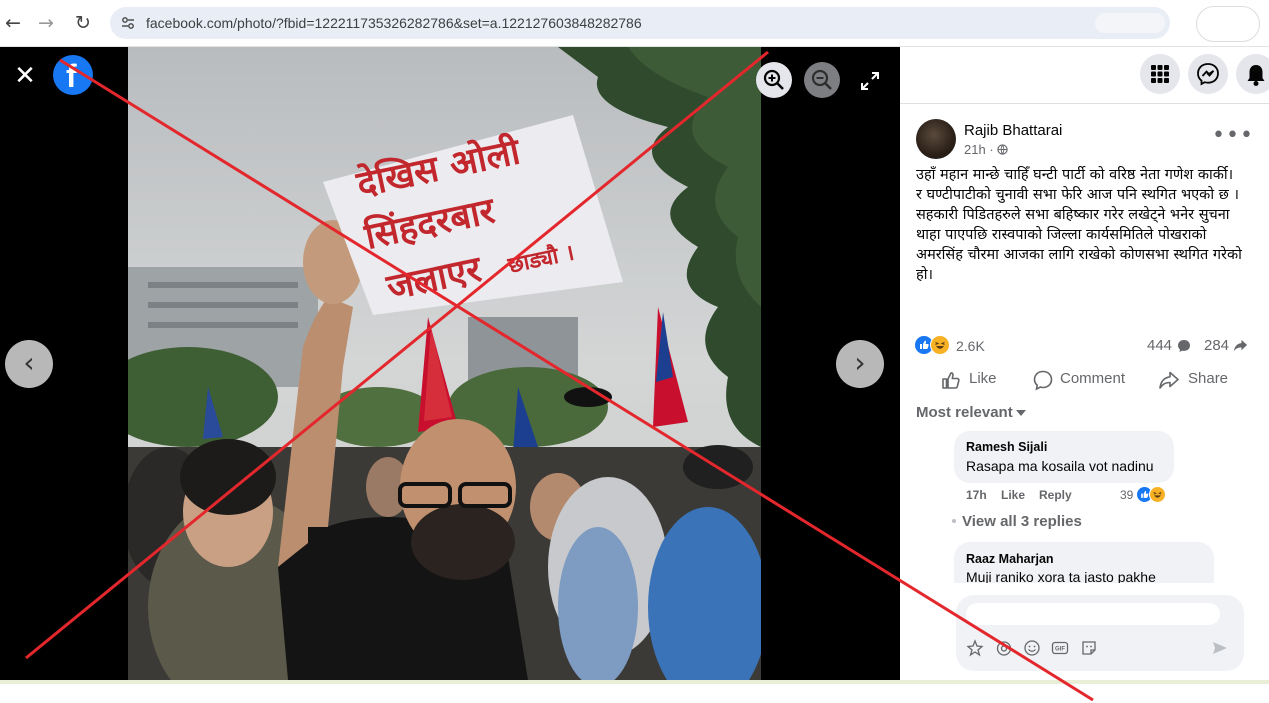 This screenshot has width=1269, height=703. I want to click on gif-icon: GIF, so click(1060, 648).